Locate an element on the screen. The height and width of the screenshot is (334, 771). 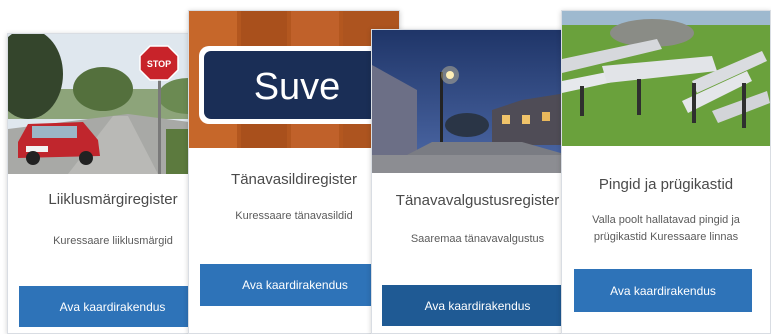
card-image-street-name-sign: Suve is located at coordinates (294, 79).